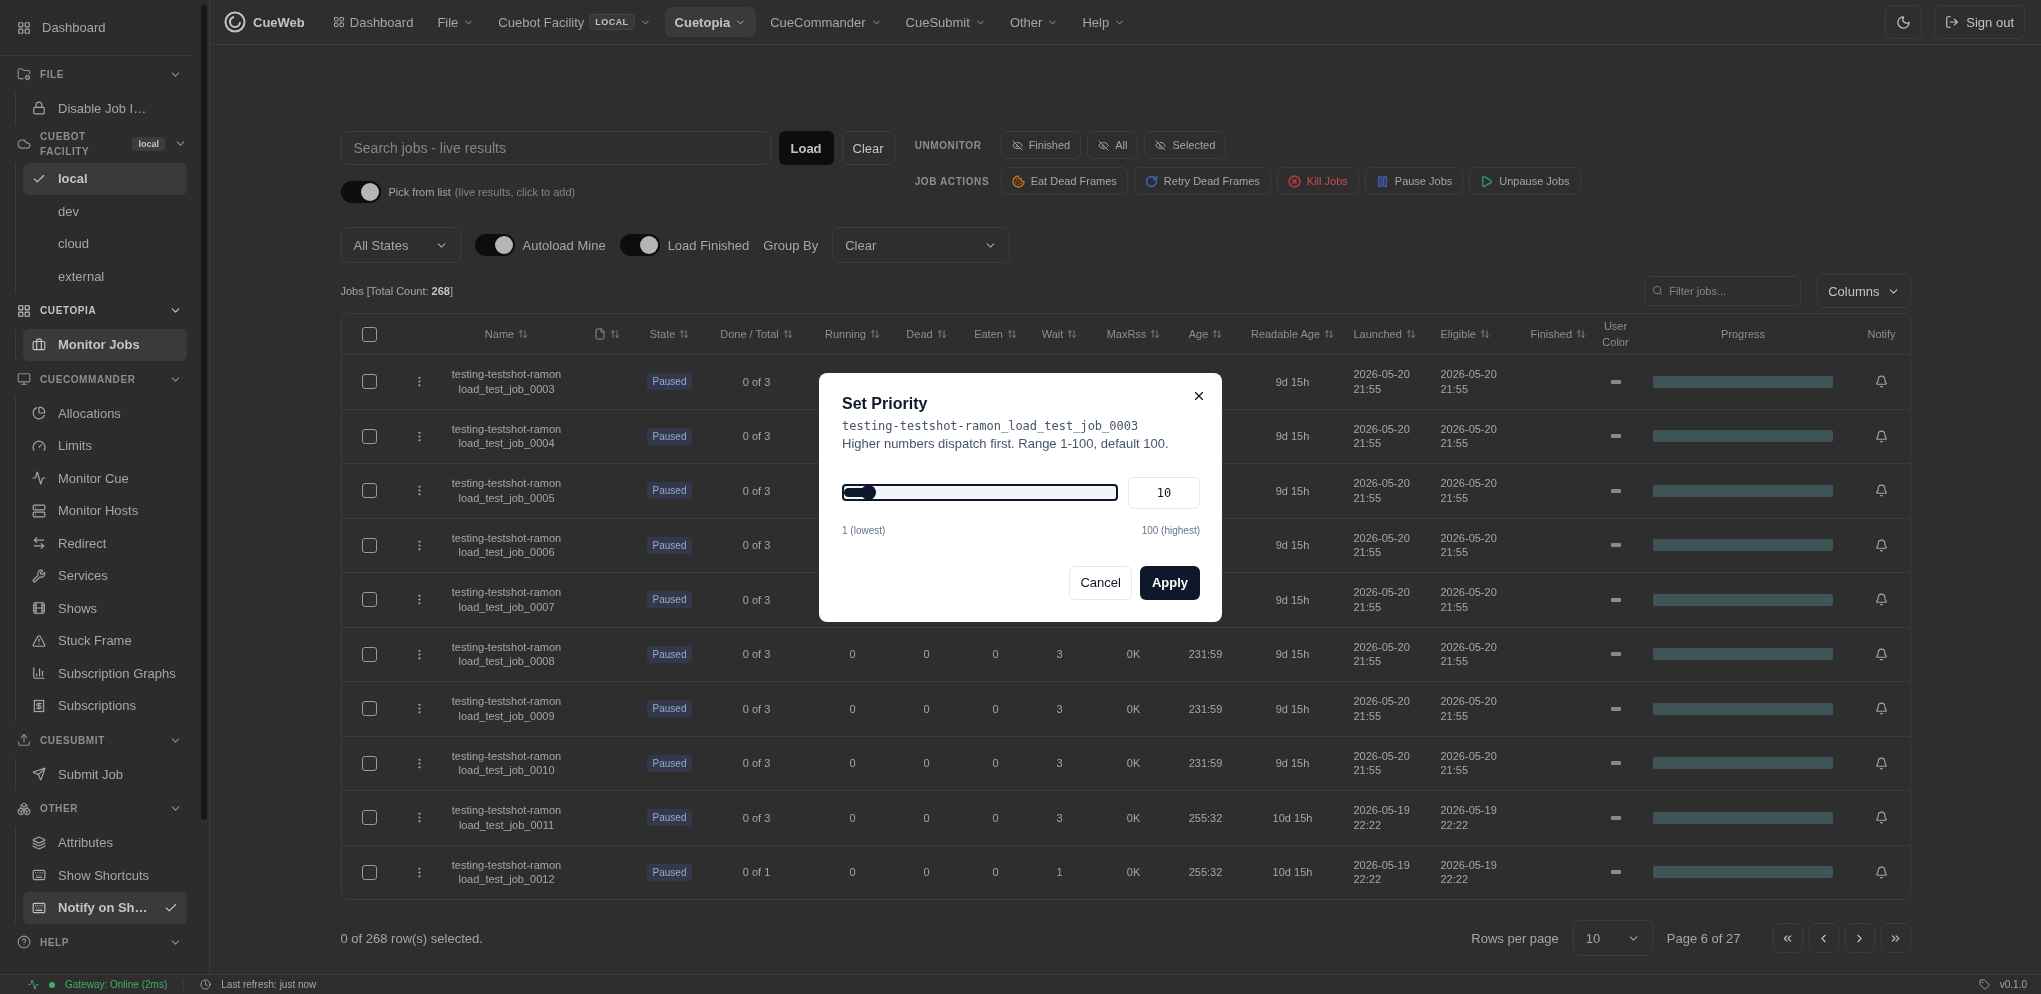 The width and height of the screenshot is (2041, 994). Describe the element at coordinates (1612, 938) in the screenshot. I see `rows-per-page-select: 10` at that location.